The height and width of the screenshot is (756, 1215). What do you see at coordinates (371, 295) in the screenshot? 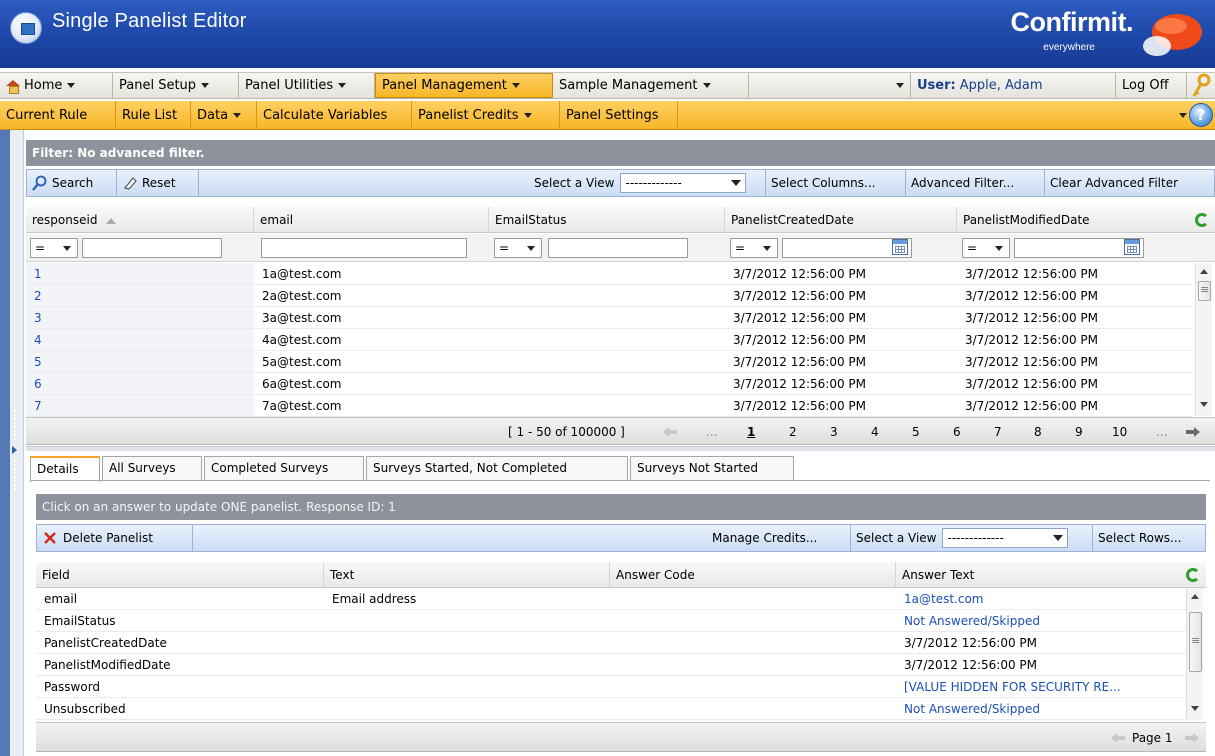
I see `cell-email: 2a@test.com` at bounding box center [371, 295].